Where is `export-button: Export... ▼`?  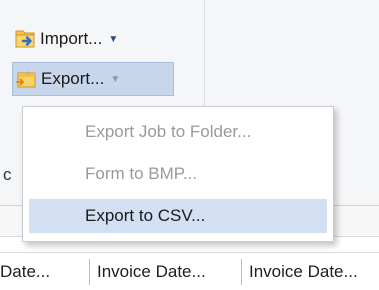 export-button: Export... ▼ is located at coordinates (93, 79).